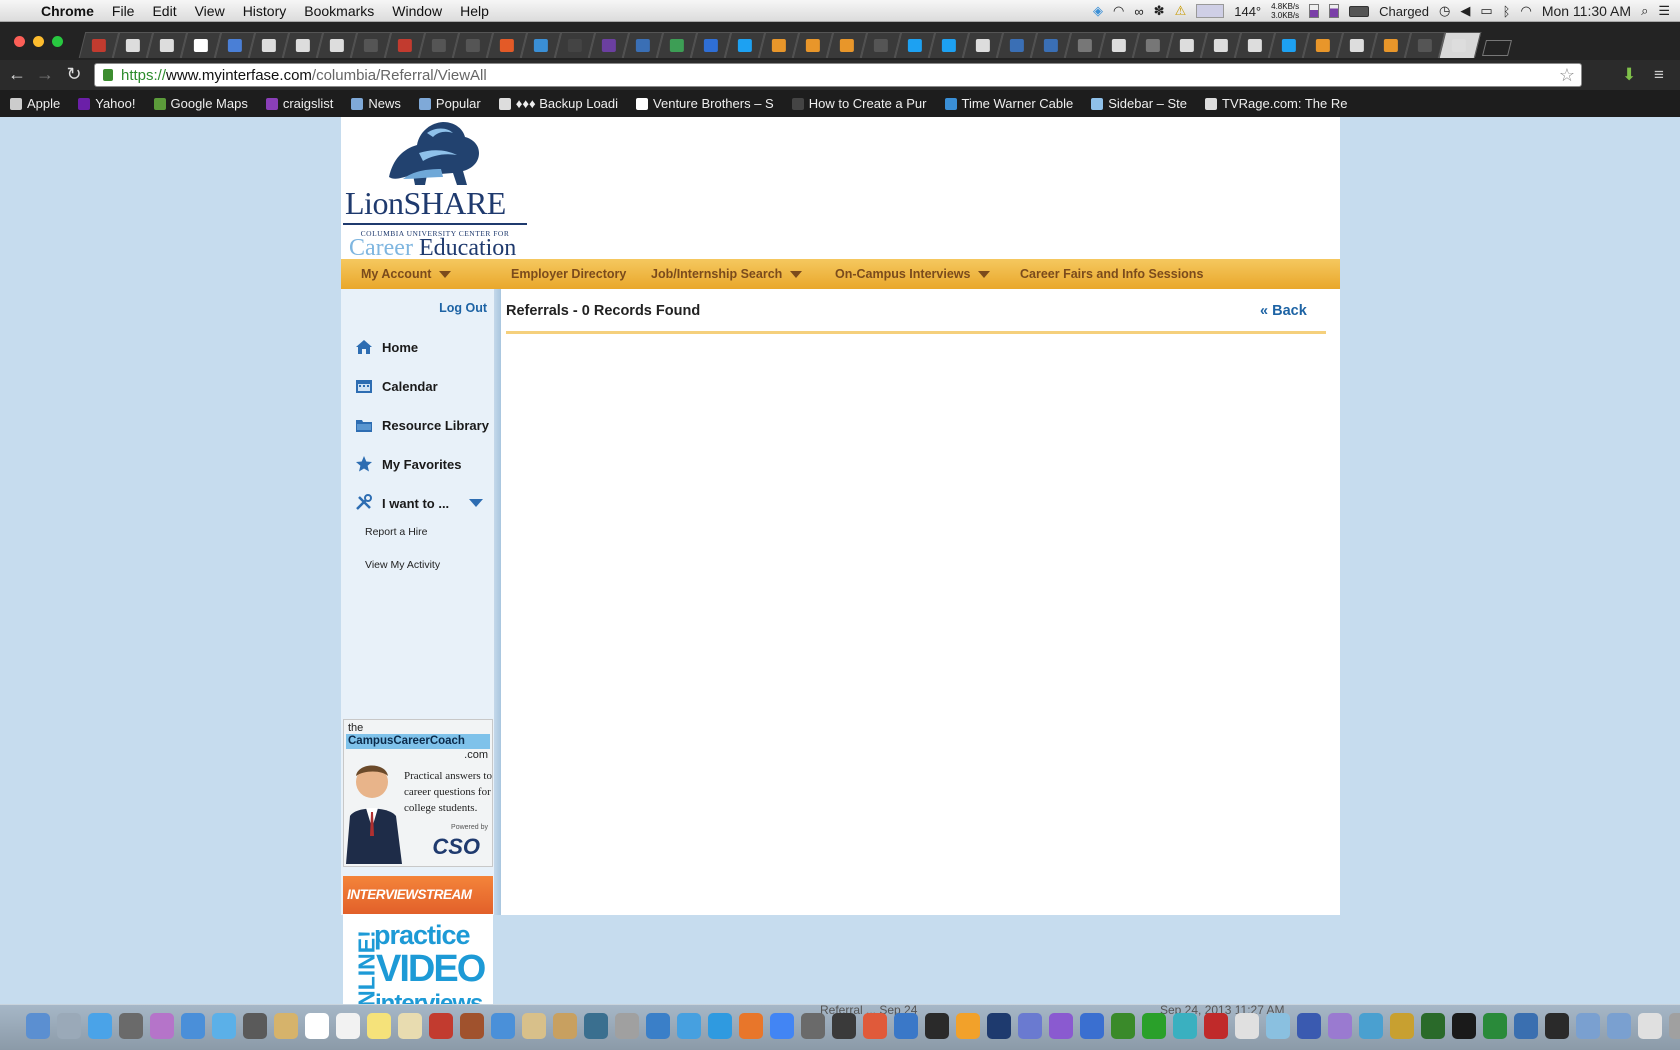  What do you see at coordinates (1644, 11) in the screenshot?
I see `spotlight-search-icon: ⌕` at bounding box center [1644, 11].